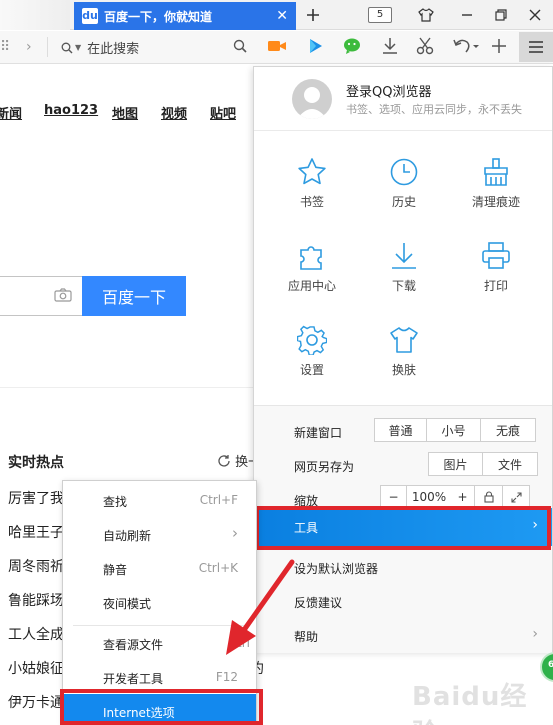  Describe the element at coordinates (312, 99) in the screenshot. I see `avatar` at that location.